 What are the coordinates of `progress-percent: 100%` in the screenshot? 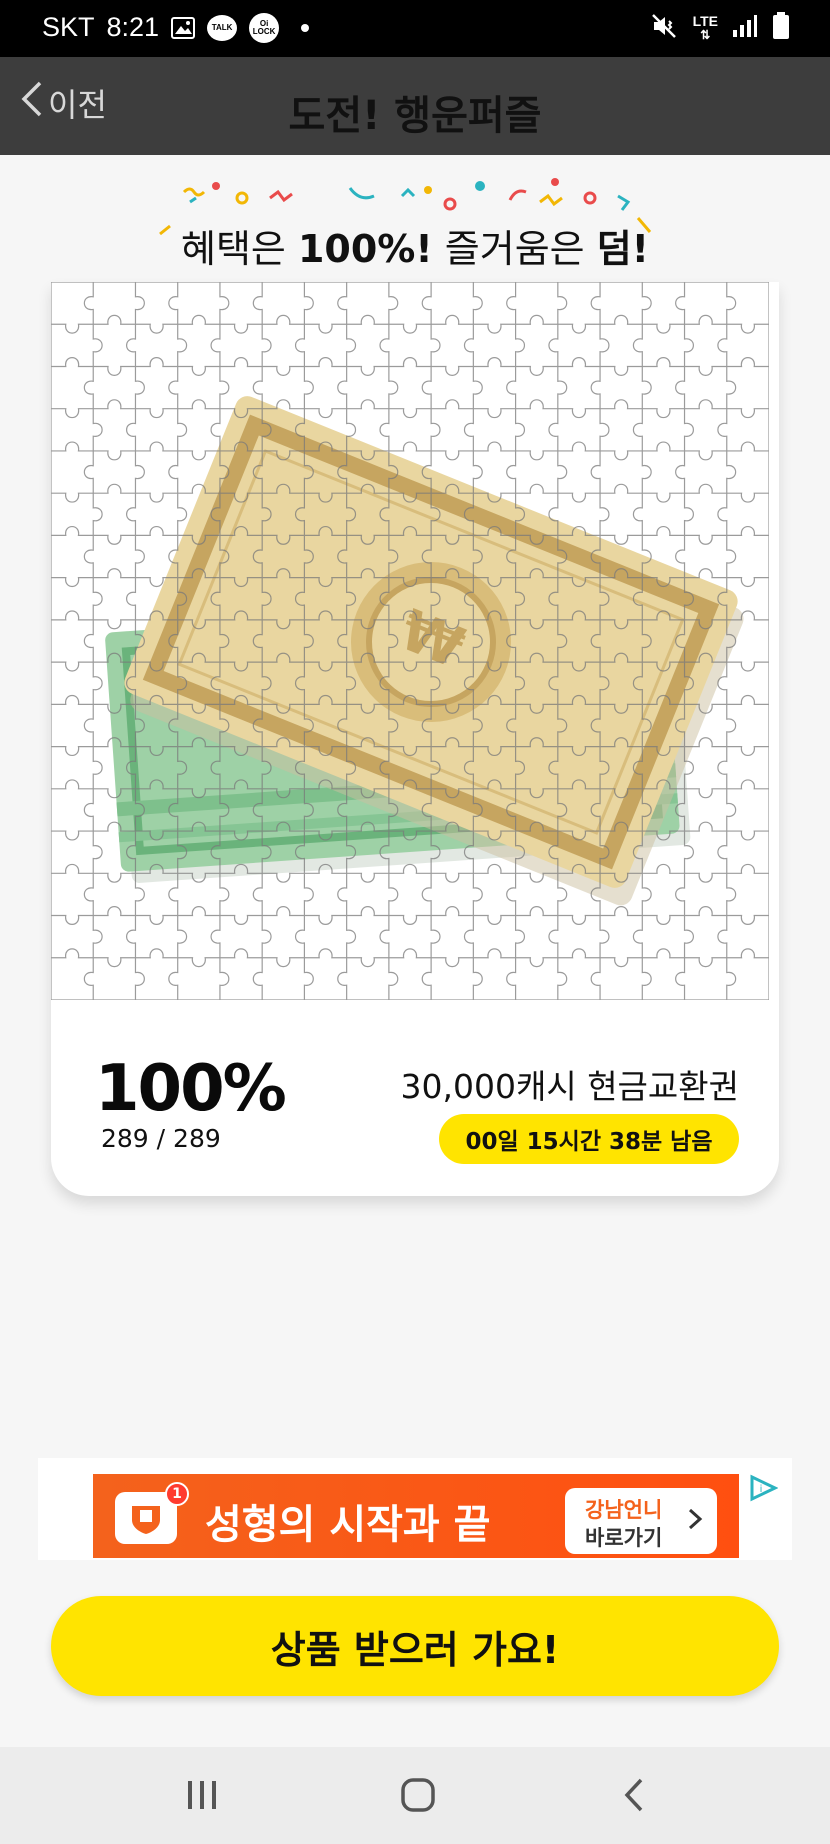 It's located at (191, 1089).